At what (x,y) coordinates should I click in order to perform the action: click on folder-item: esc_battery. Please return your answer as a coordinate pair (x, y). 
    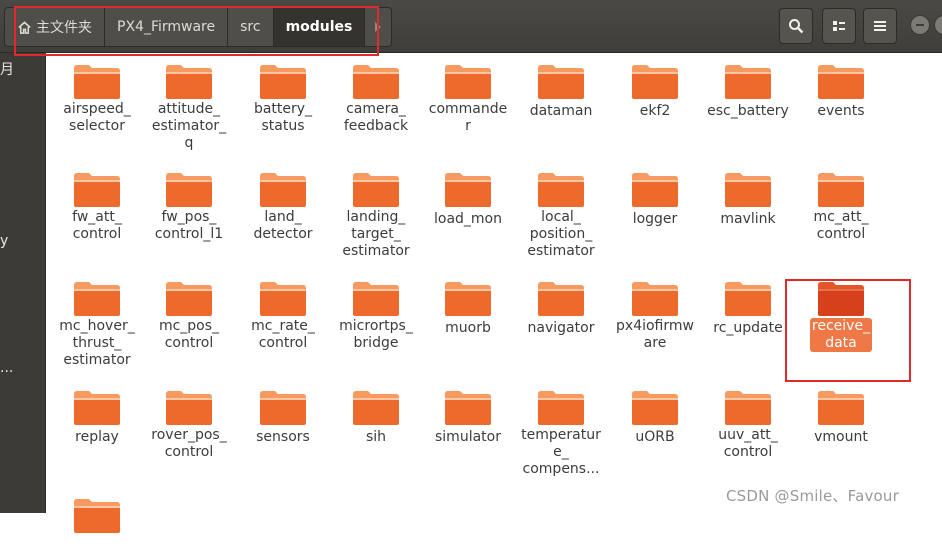
    Looking at the image, I should click on (748, 92).